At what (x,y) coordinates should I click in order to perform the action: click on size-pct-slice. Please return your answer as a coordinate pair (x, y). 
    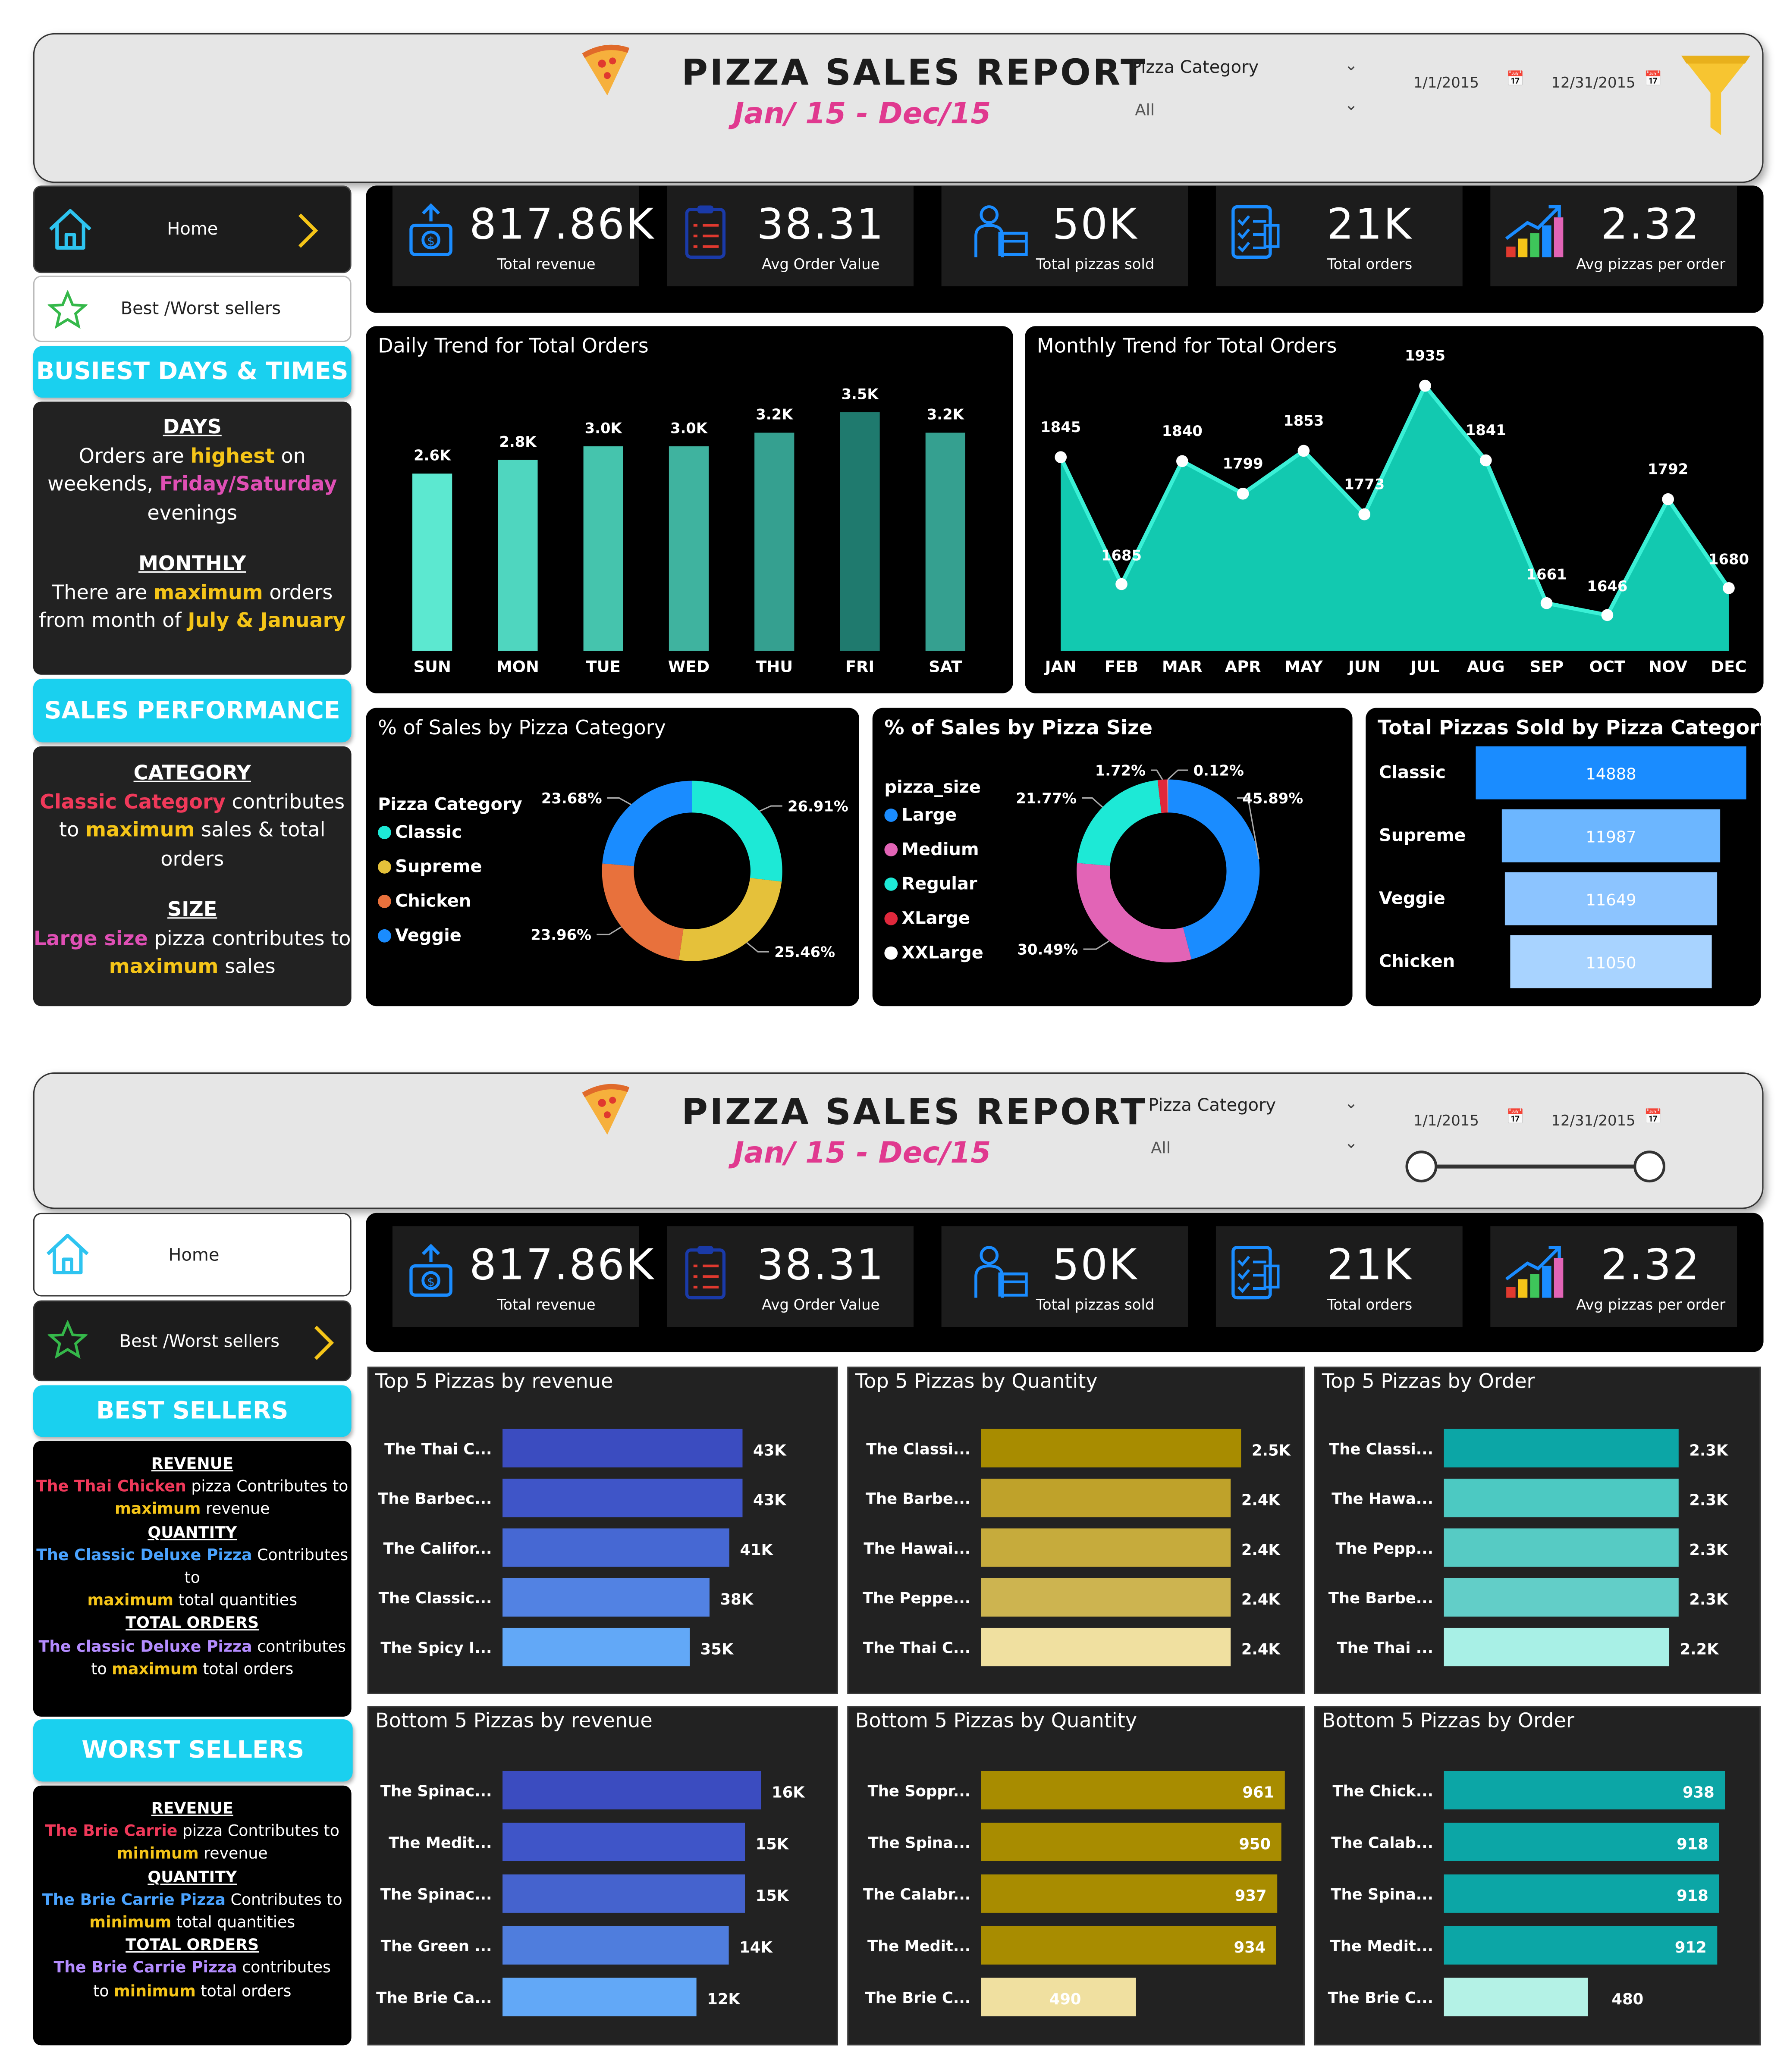
    Looking at the image, I should click on (1135, 912).